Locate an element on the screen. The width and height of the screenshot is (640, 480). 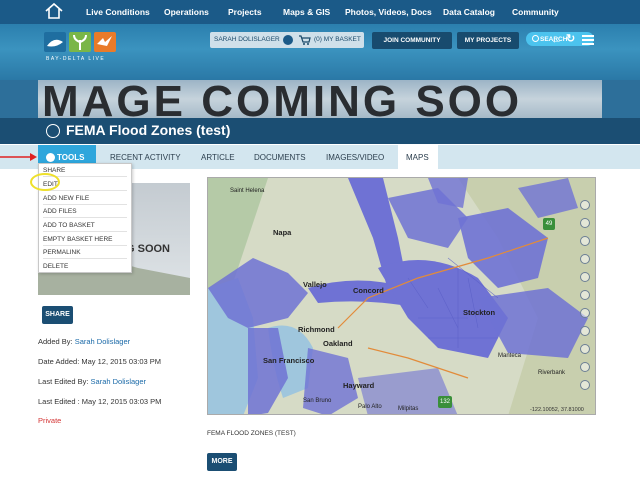
last-edited-by-row: Last Edited By: Sarah Dolislager is located at coordinates (92, 381).